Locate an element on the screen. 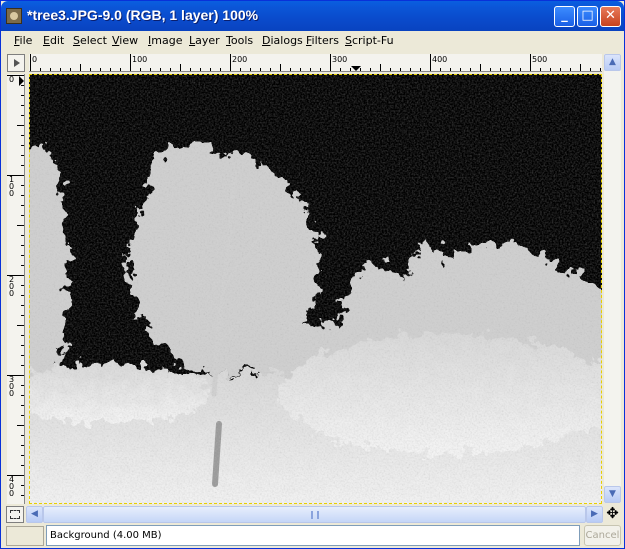 The height and width of the screenshot is (549, 625). maximize-button: □ is located at coordinates (587, 16).